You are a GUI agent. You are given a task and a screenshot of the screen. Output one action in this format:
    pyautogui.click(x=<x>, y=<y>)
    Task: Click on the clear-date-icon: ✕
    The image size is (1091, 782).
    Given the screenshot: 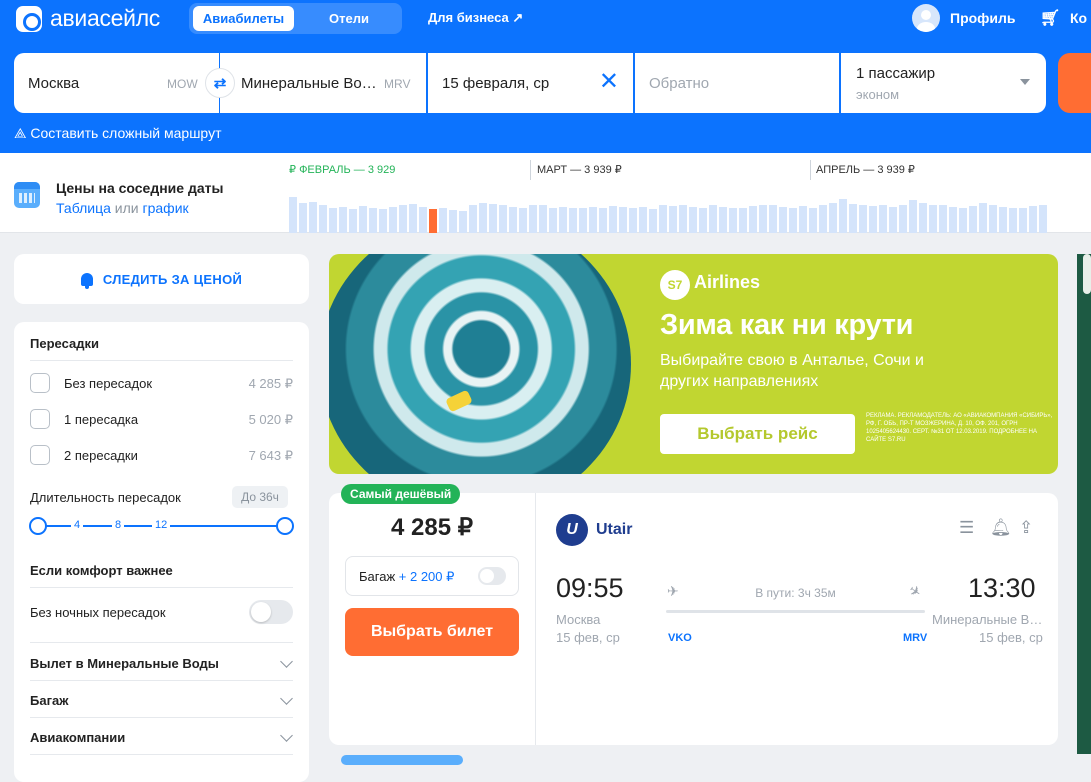 What is the action you would take?
    pyautogui.click(x=609, y=82)
    